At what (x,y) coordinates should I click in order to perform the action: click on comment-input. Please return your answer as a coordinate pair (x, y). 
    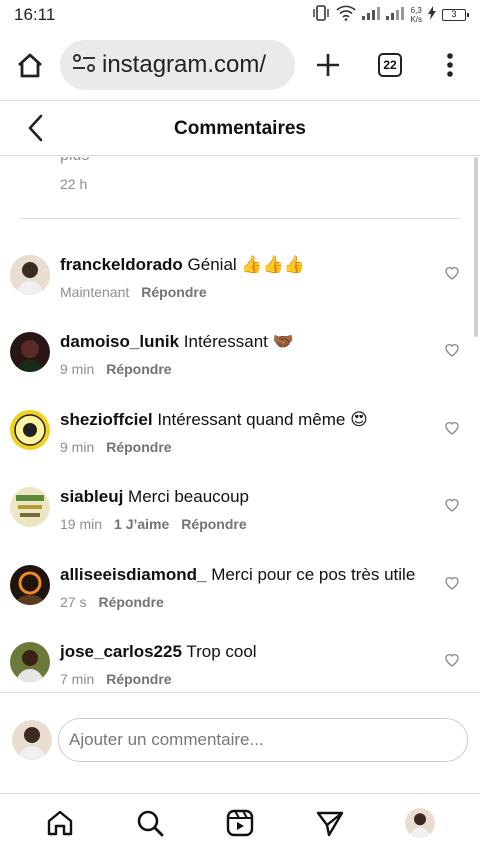
    Looking at the image, I should click on (263, 740).